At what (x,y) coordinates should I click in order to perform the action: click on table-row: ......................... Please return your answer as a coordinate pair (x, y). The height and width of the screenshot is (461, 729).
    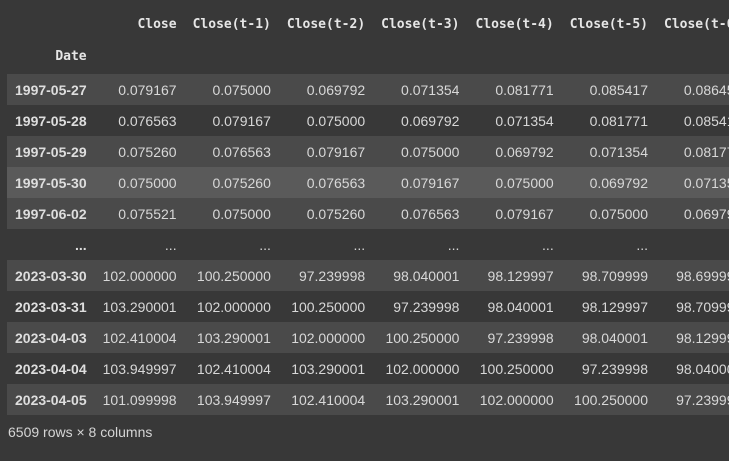
    Looking at the image, I should click on (368, 244).